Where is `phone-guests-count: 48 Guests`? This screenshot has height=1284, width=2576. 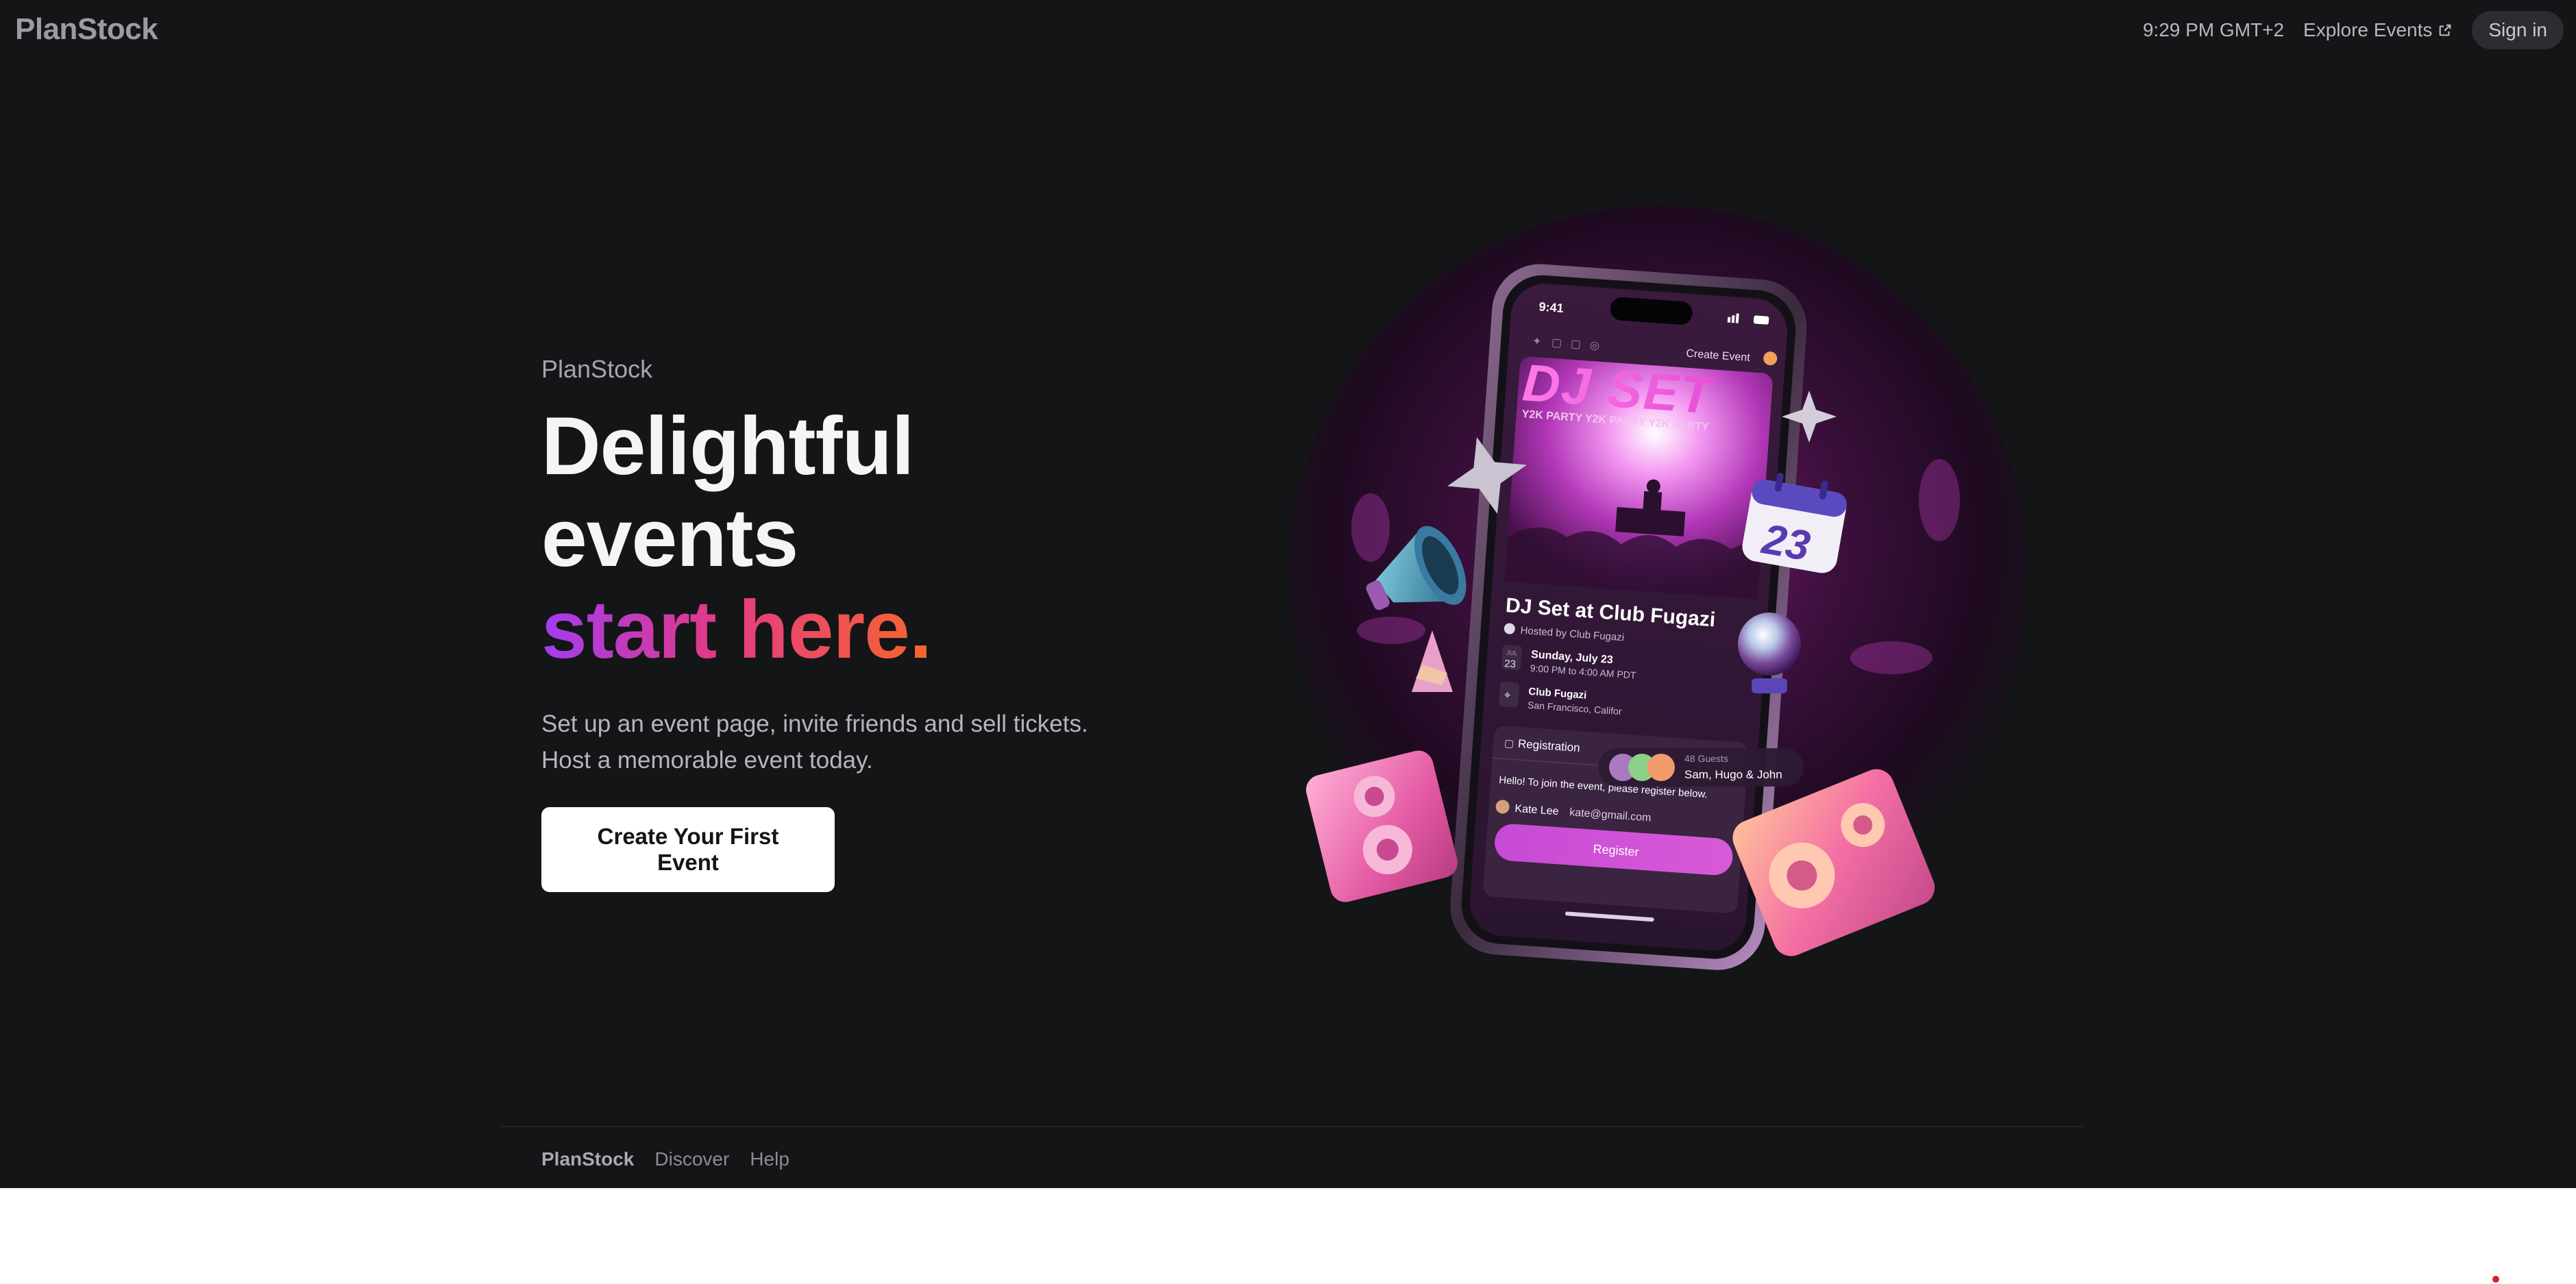 phone-guests-count: 48 Guests is located at coordinates (1706, 759).